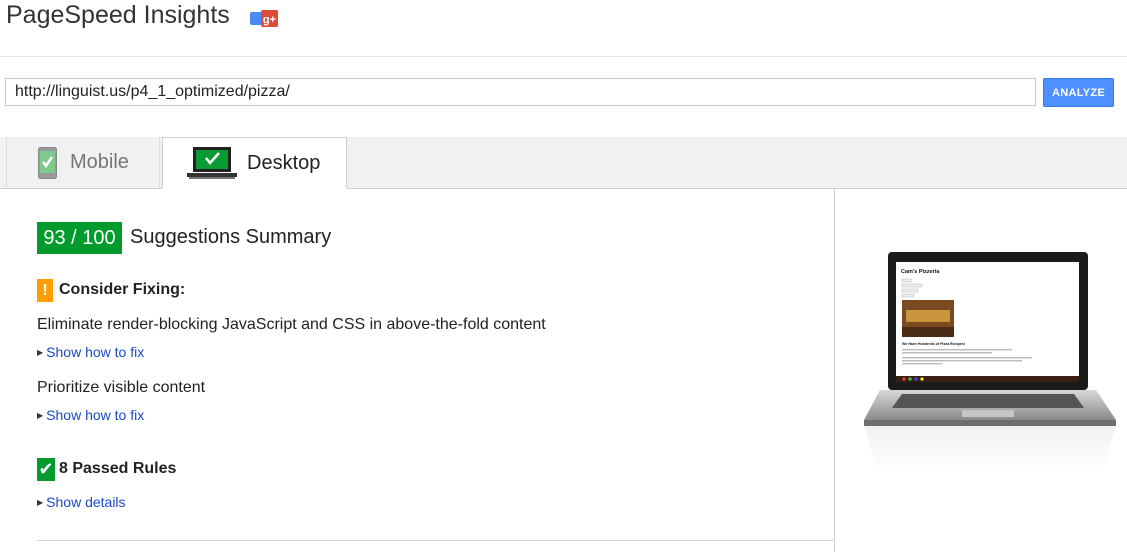  I want to click on svg-text:We Have Hundreds of Pizza Reci: We Have Hundreds of Pizza Recipes!, so click(933, 344).